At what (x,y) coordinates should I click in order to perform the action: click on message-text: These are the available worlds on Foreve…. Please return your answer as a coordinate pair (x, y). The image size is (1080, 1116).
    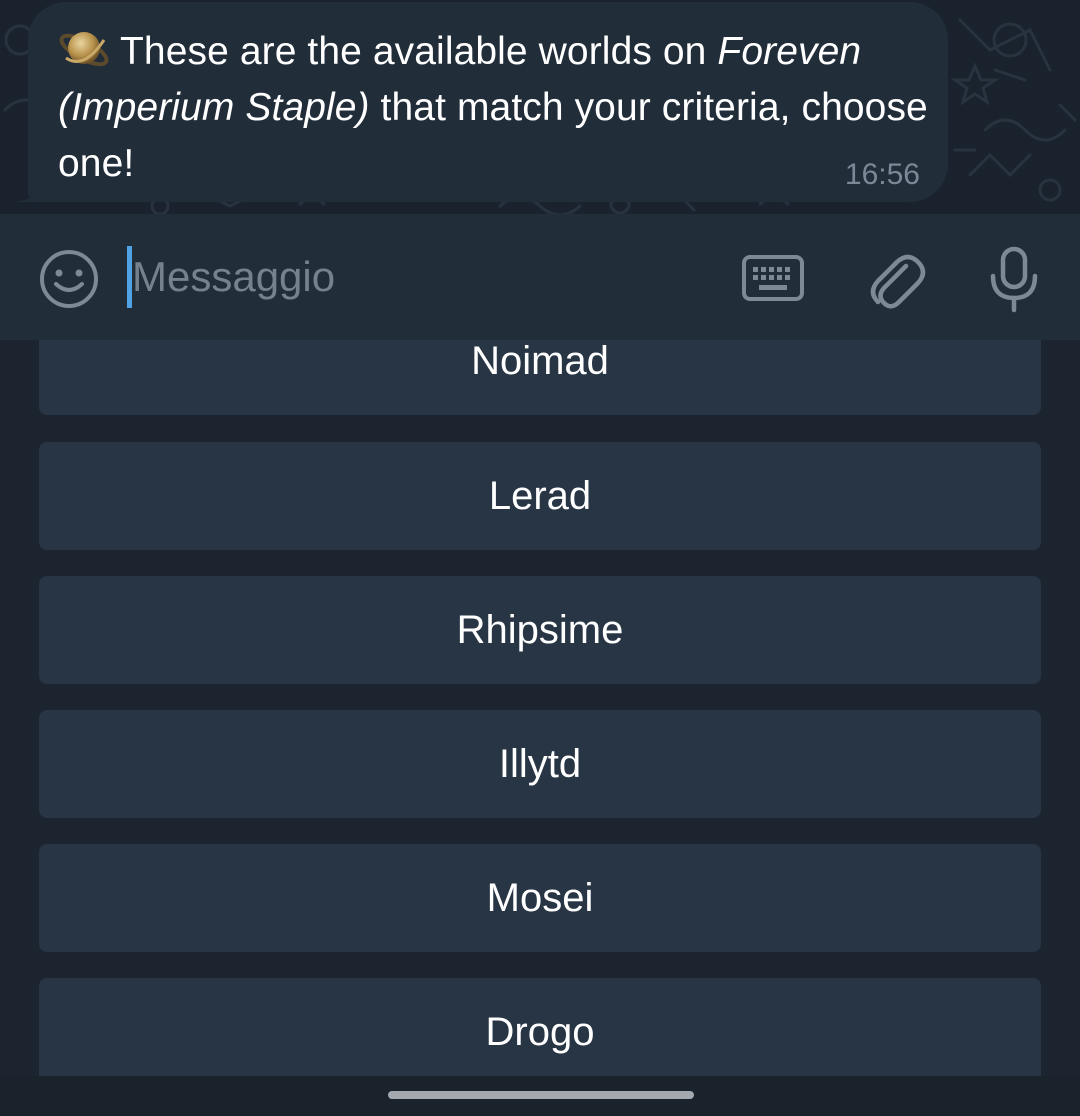
    Looking at the image, I should click on (493, 108).